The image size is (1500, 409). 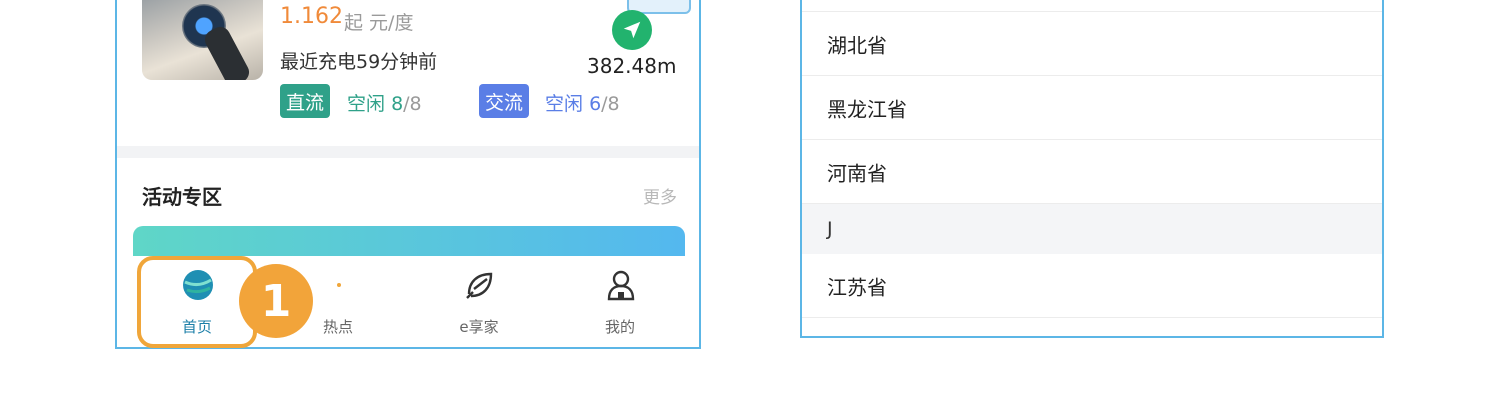 I want to click on index-header-j: J, so click(x=1092, y=229).